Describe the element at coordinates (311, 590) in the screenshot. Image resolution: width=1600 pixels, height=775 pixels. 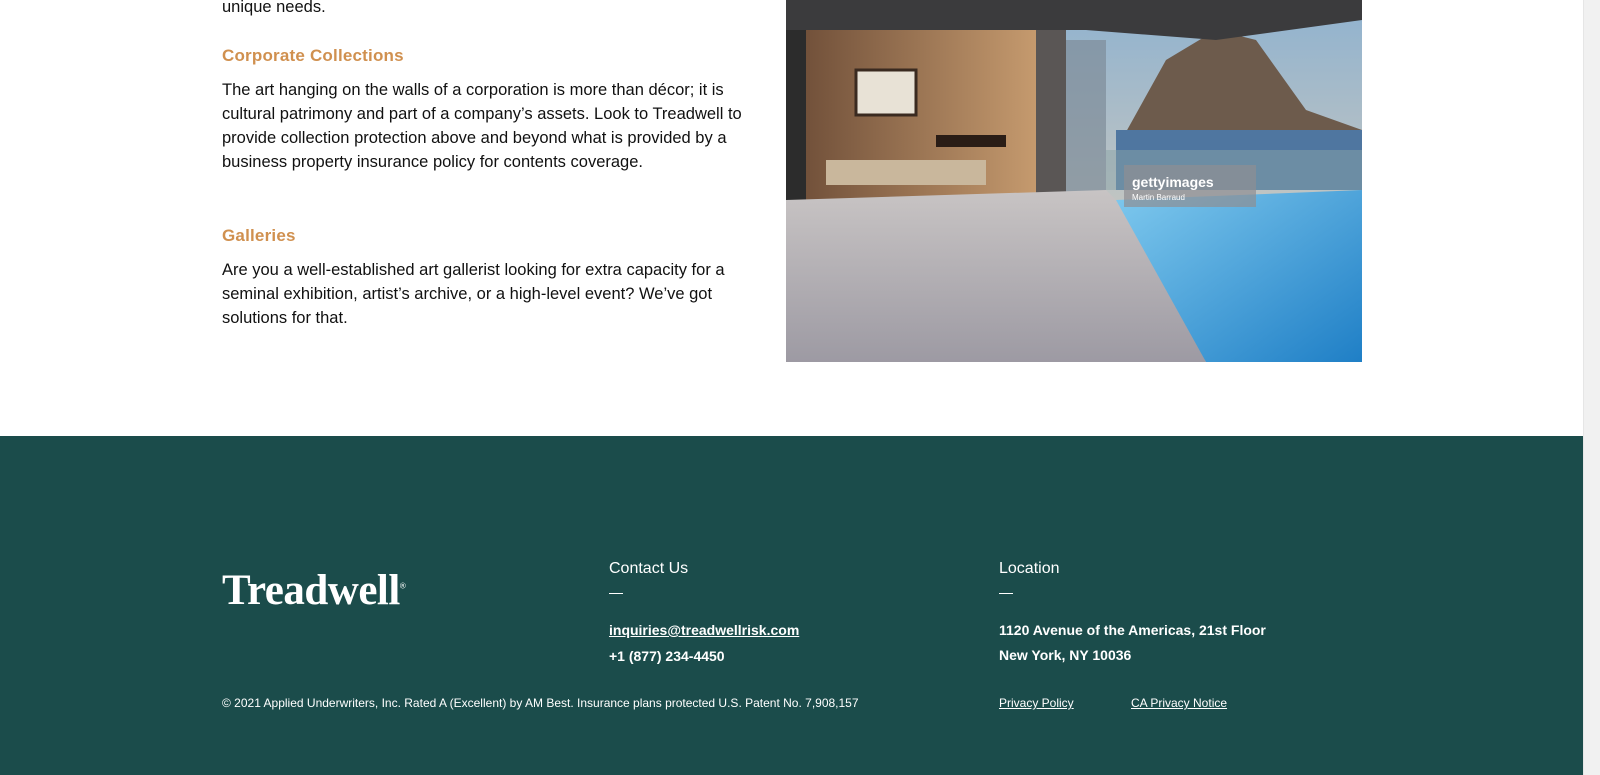
I see `logo-text: Treadwell` at that location.